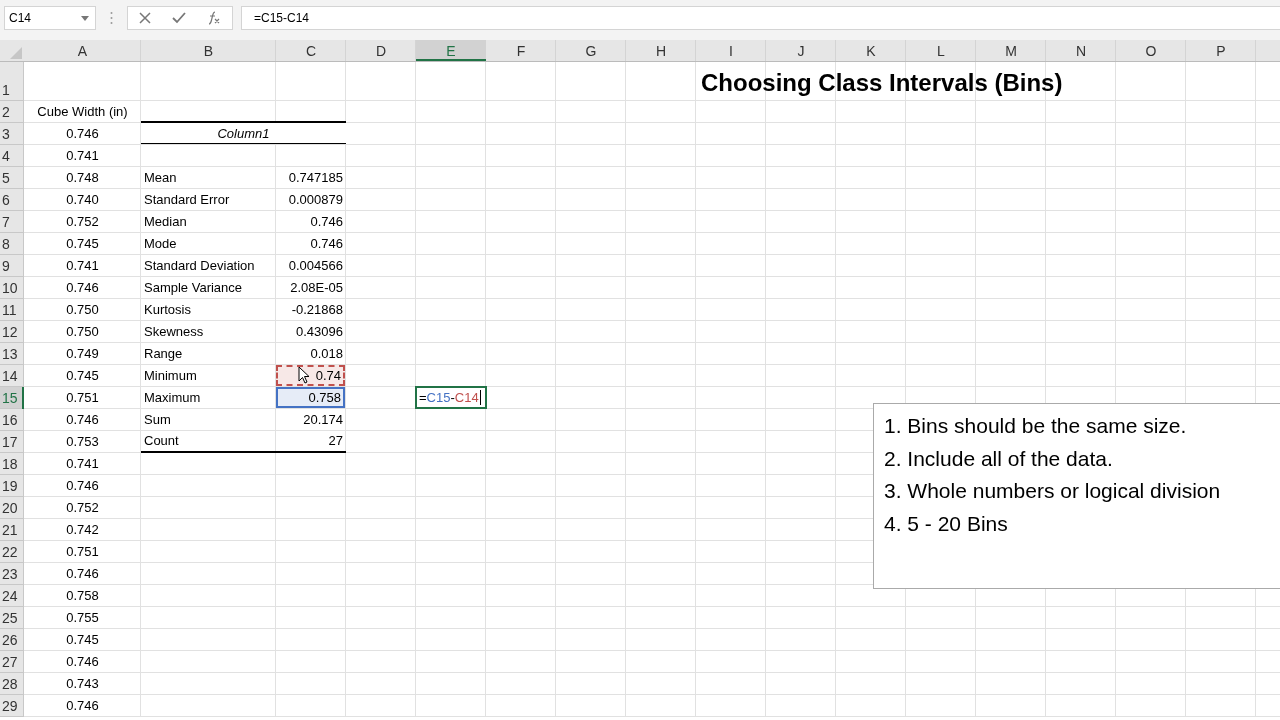 This screenshot has width=1280, height=720. I want to click on column-header: M, so click(1011, 50).